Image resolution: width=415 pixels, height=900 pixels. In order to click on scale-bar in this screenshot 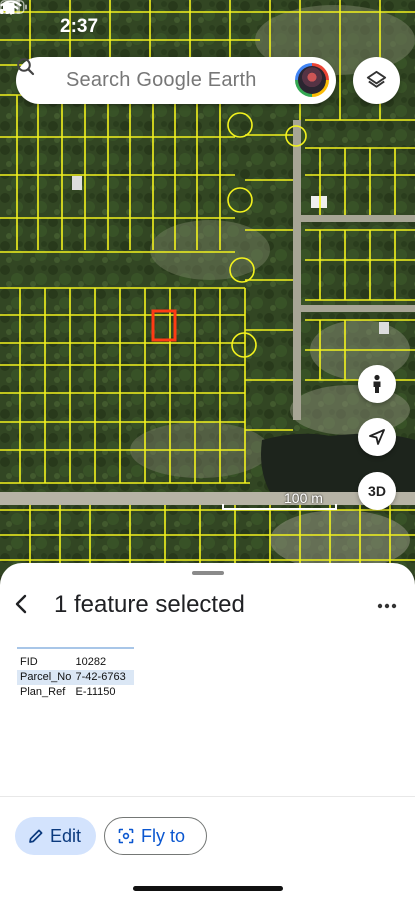, I will do `click(279, 507)`.